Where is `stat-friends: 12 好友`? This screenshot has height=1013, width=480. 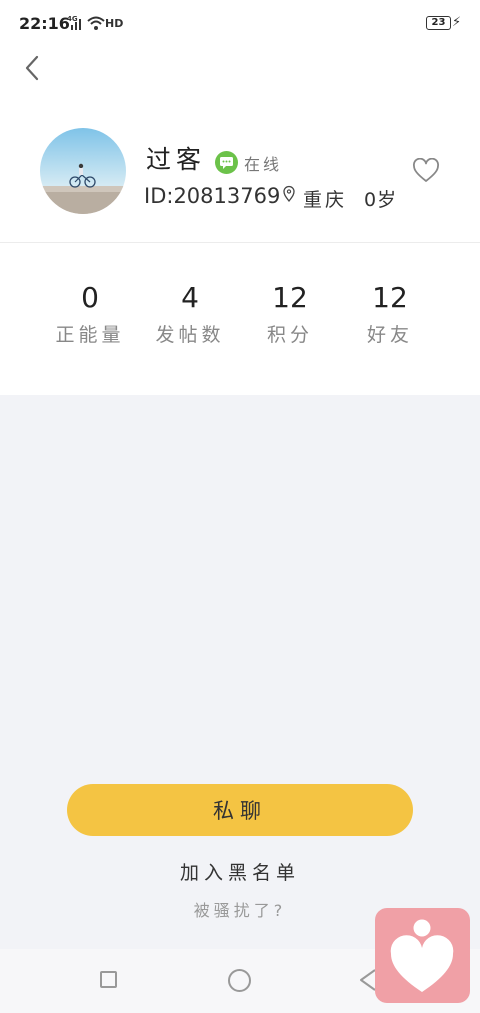 stat-friends: 12 好友 is located at coordinates (390, 313).